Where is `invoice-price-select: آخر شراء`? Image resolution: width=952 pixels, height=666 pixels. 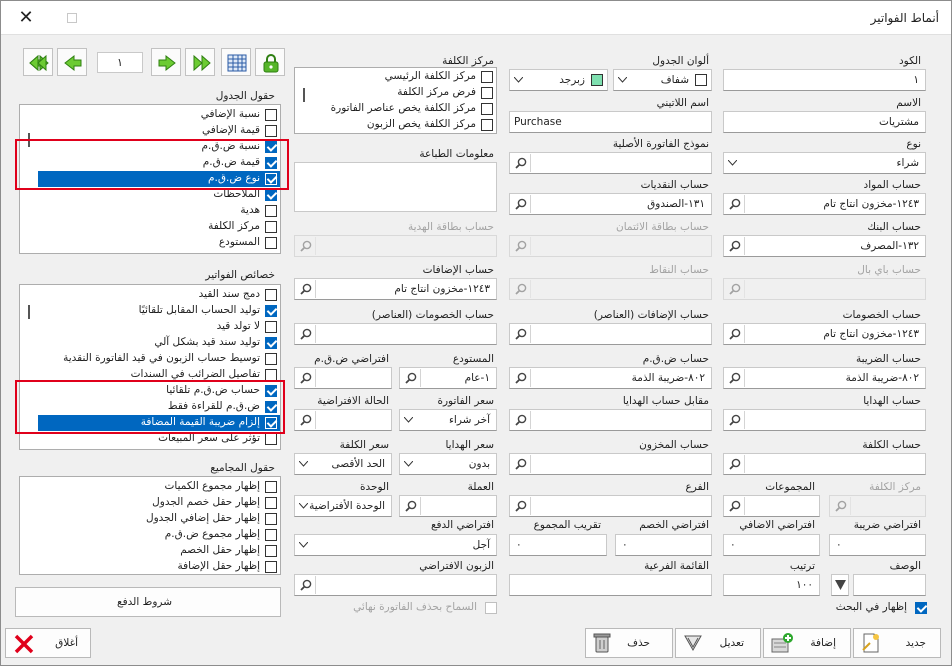
invoice-price-select: آخر شراء is located at coordinates (448, 420).